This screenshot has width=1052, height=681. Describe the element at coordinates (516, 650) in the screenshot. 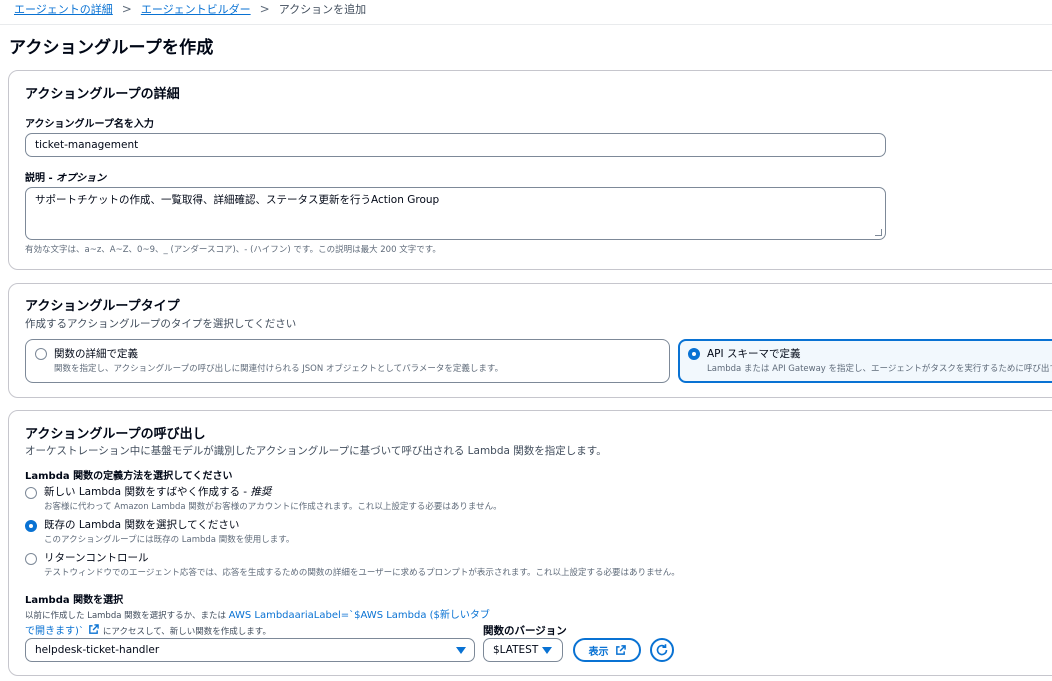

I see `version-value: $LATEST` at that location.